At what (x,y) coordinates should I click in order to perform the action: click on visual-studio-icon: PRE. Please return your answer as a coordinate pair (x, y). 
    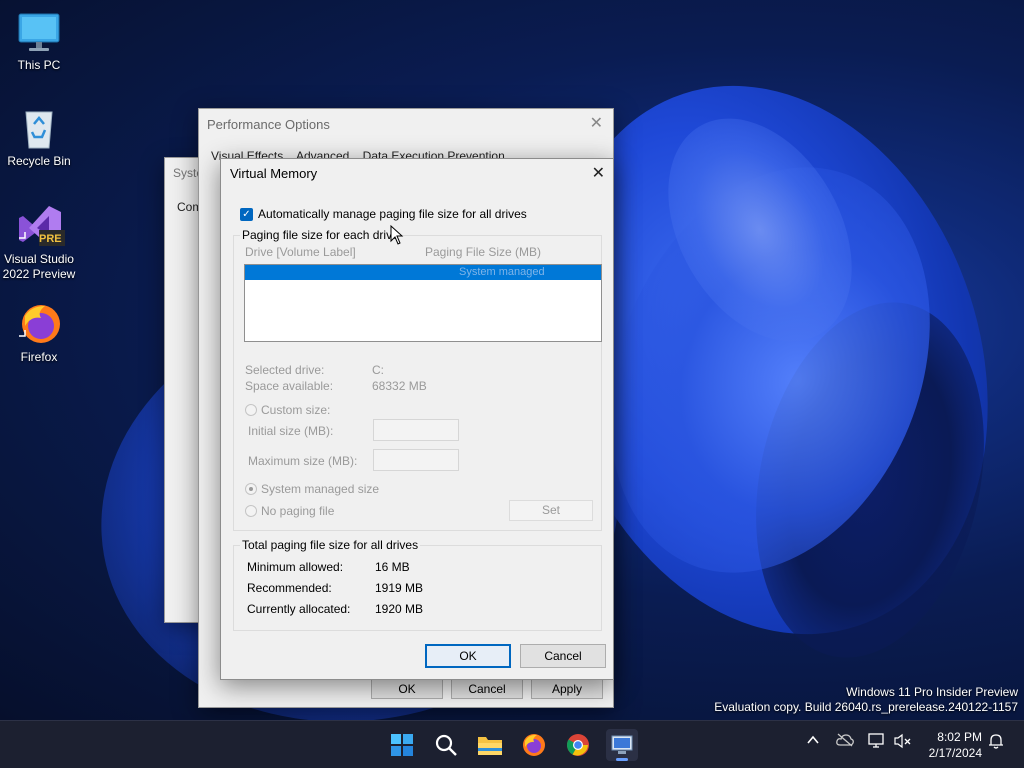
    Looking at the image, I should click on (41, 226).